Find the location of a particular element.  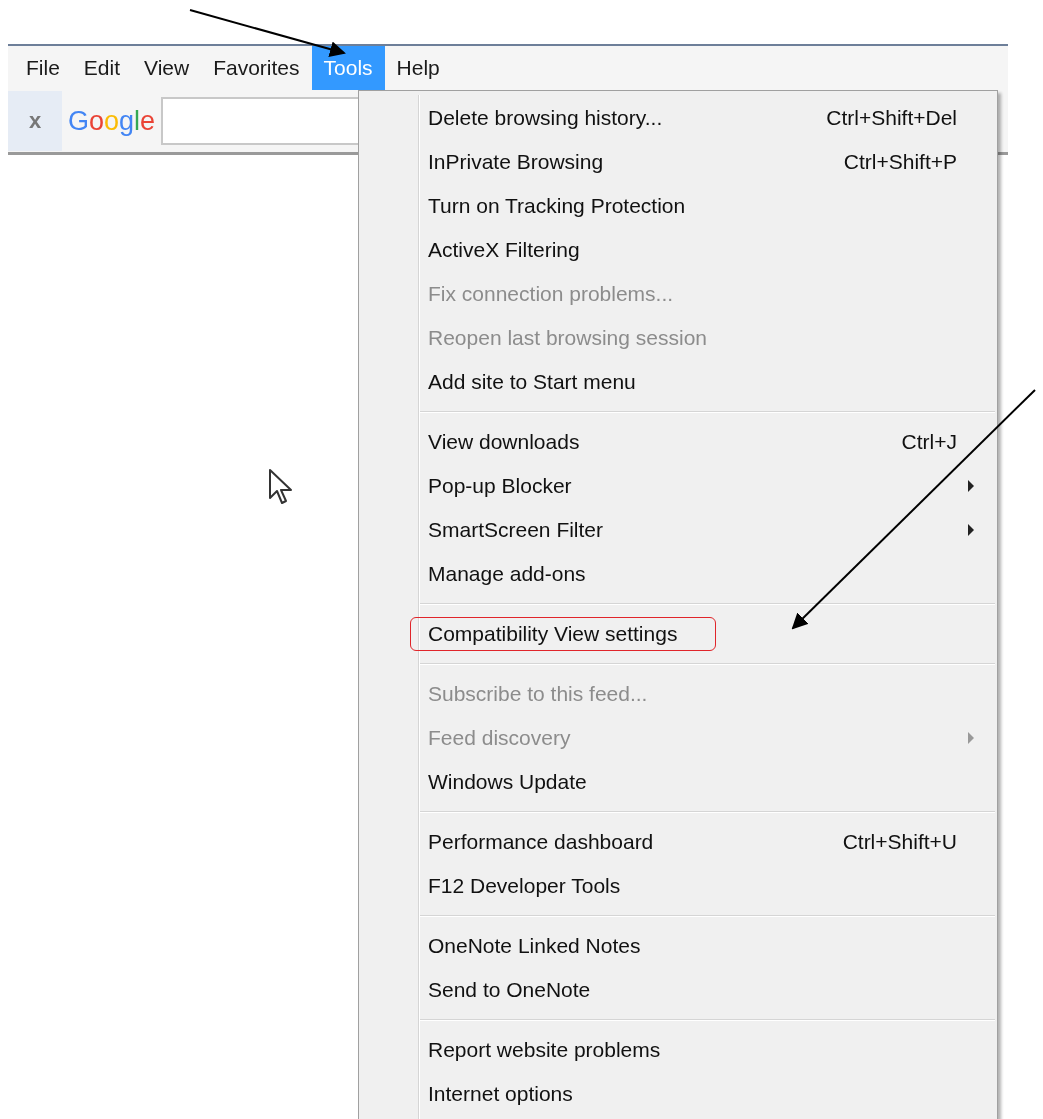

menu-bar-item: File is located at coordinates (43, 68).